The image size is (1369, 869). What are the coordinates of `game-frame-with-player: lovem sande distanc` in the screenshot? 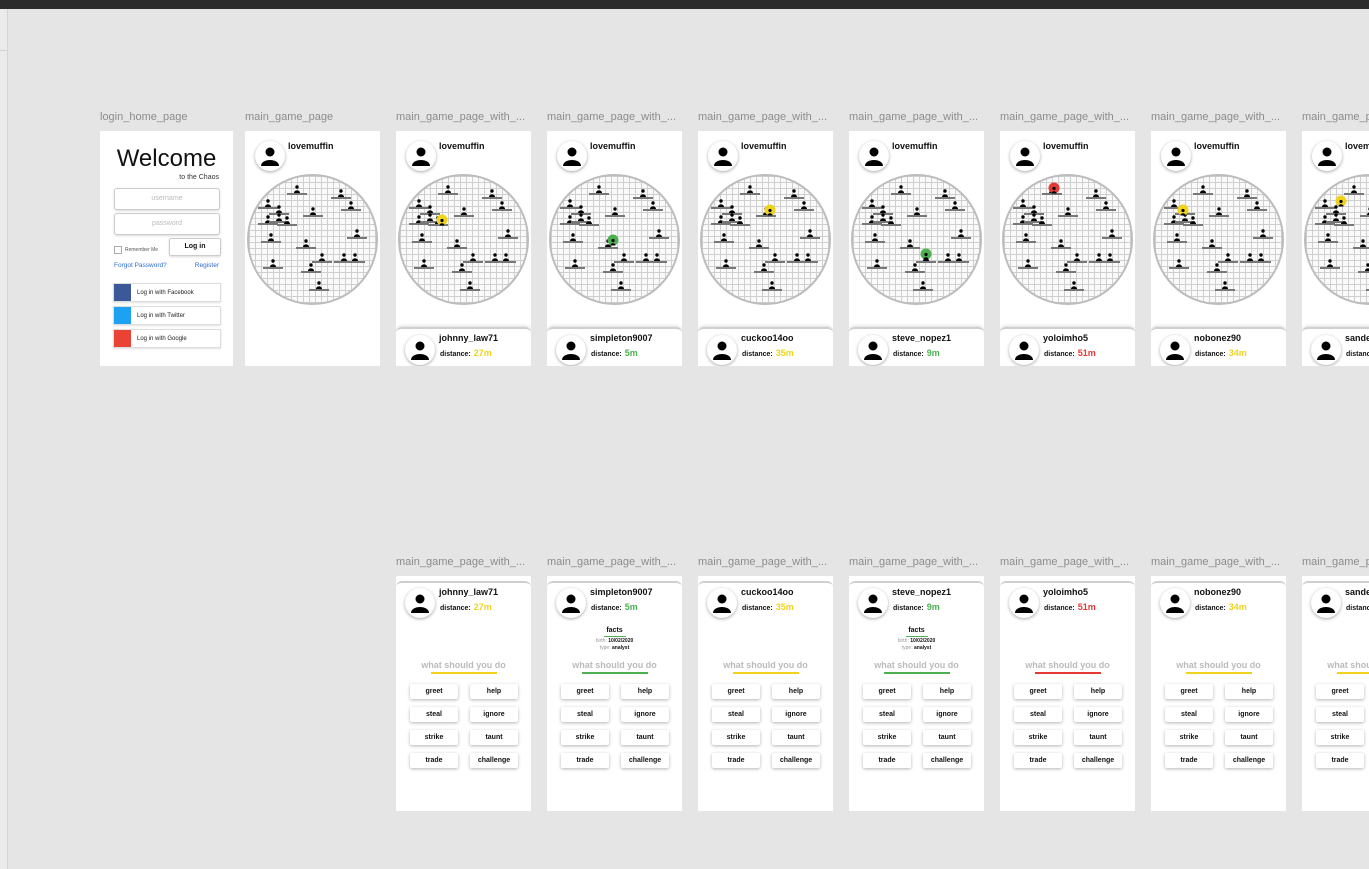 It's located at (1335, 248).